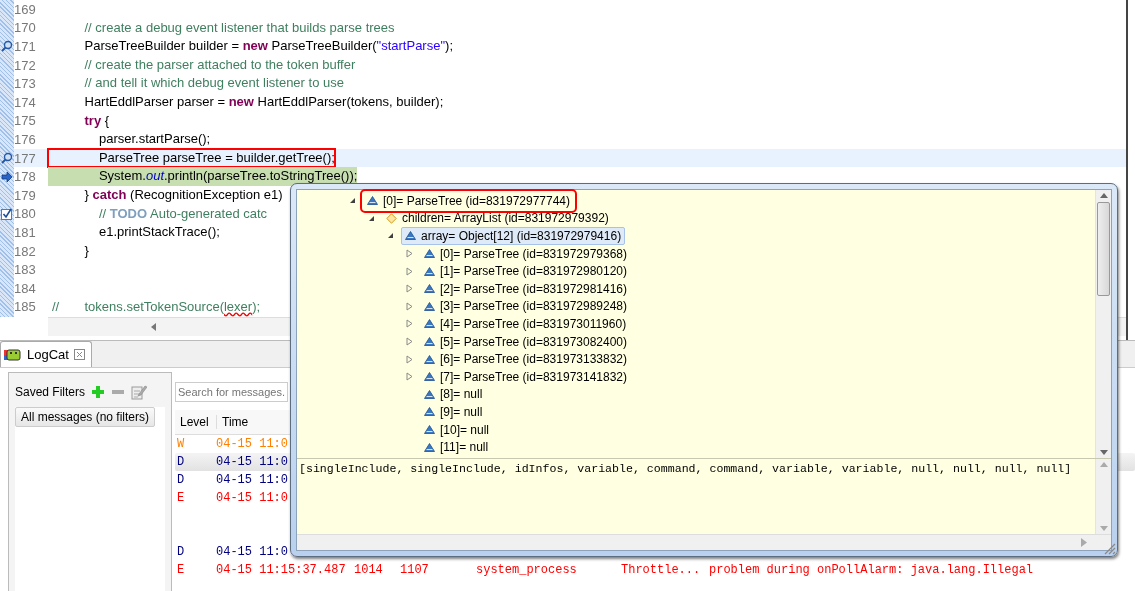 The image size is (1135, 591). I want to click on line-number: 175, so click(25, 121).